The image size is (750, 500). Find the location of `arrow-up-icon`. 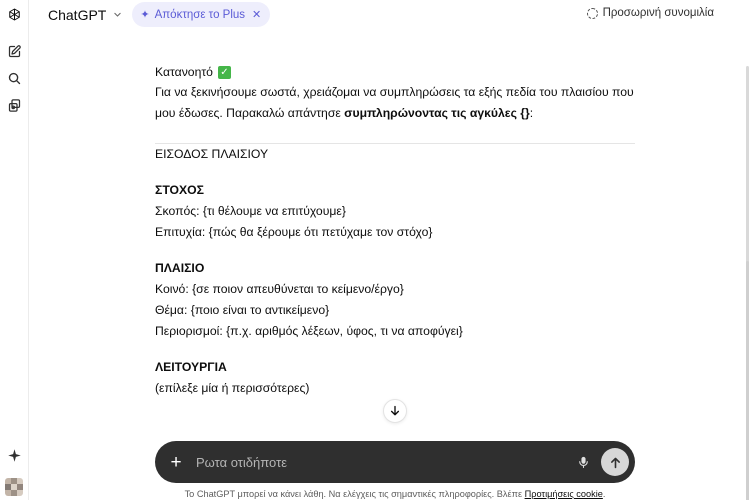

arrow-up-icon is located at coordinates (615, 462).